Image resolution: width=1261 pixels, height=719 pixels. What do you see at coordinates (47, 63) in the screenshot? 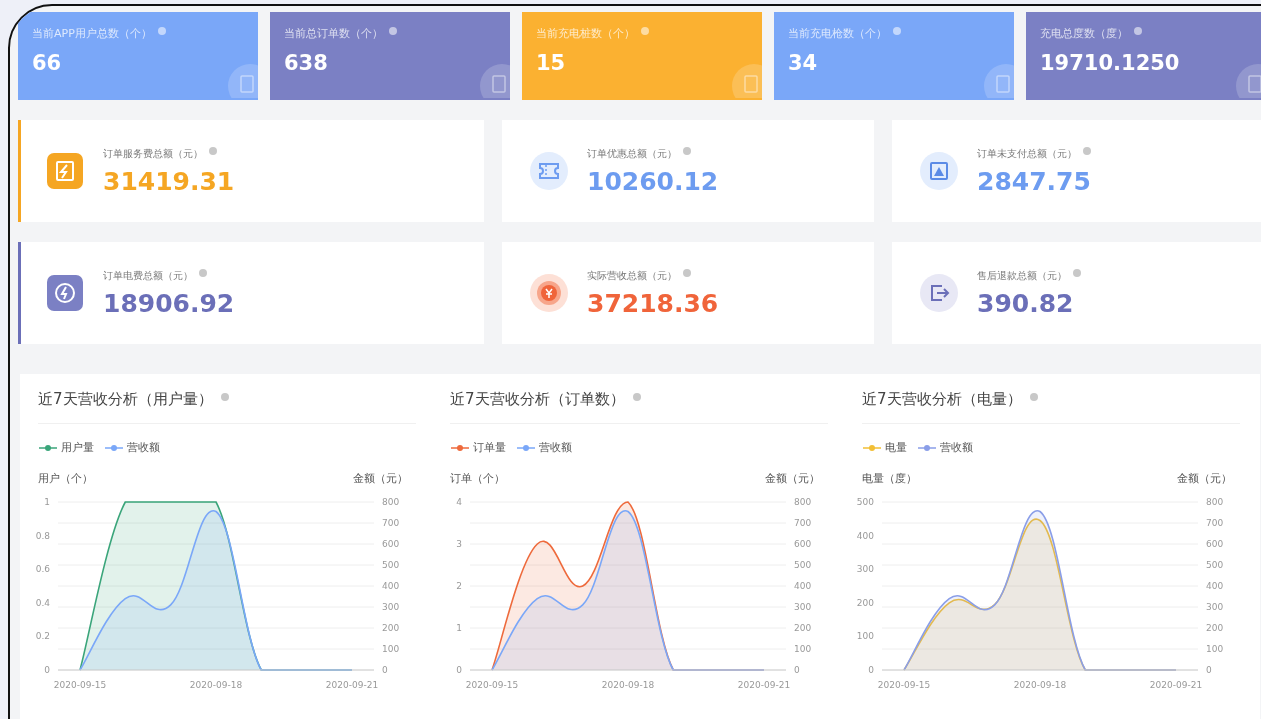
I see `stat-value: 66` at bounding box center [47, 63].